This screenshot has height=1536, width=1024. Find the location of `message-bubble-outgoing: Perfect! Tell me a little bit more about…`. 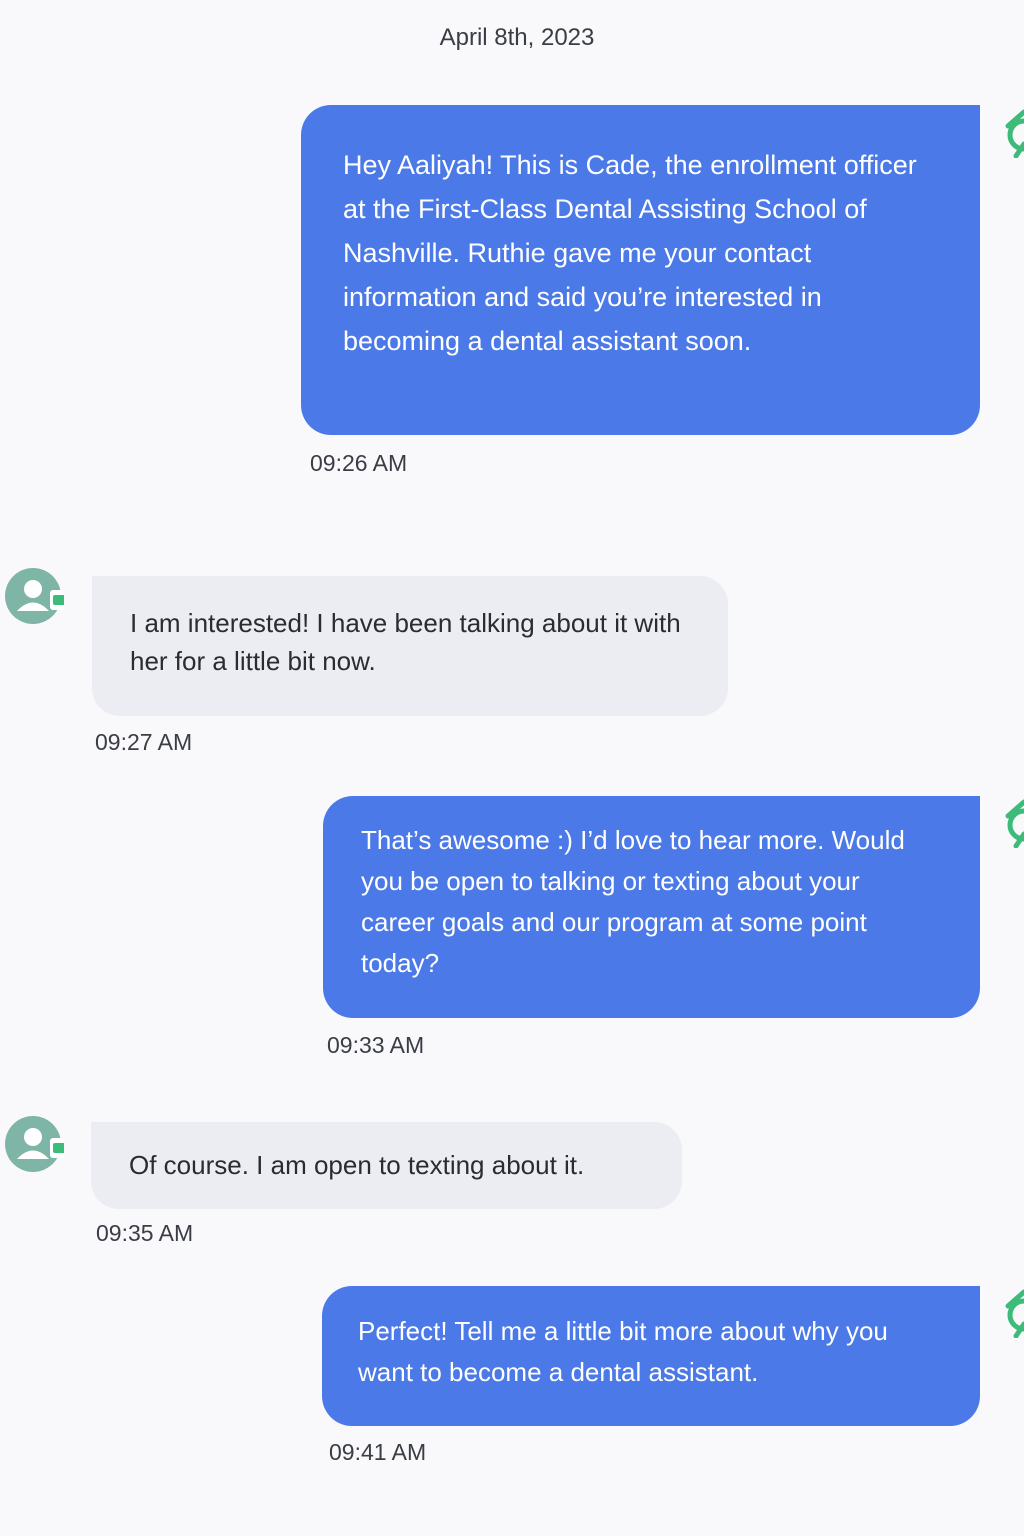

message-bubble-outgoing: Perfect! Tell me a little bit more about… is located at coordinates (651, 1356).